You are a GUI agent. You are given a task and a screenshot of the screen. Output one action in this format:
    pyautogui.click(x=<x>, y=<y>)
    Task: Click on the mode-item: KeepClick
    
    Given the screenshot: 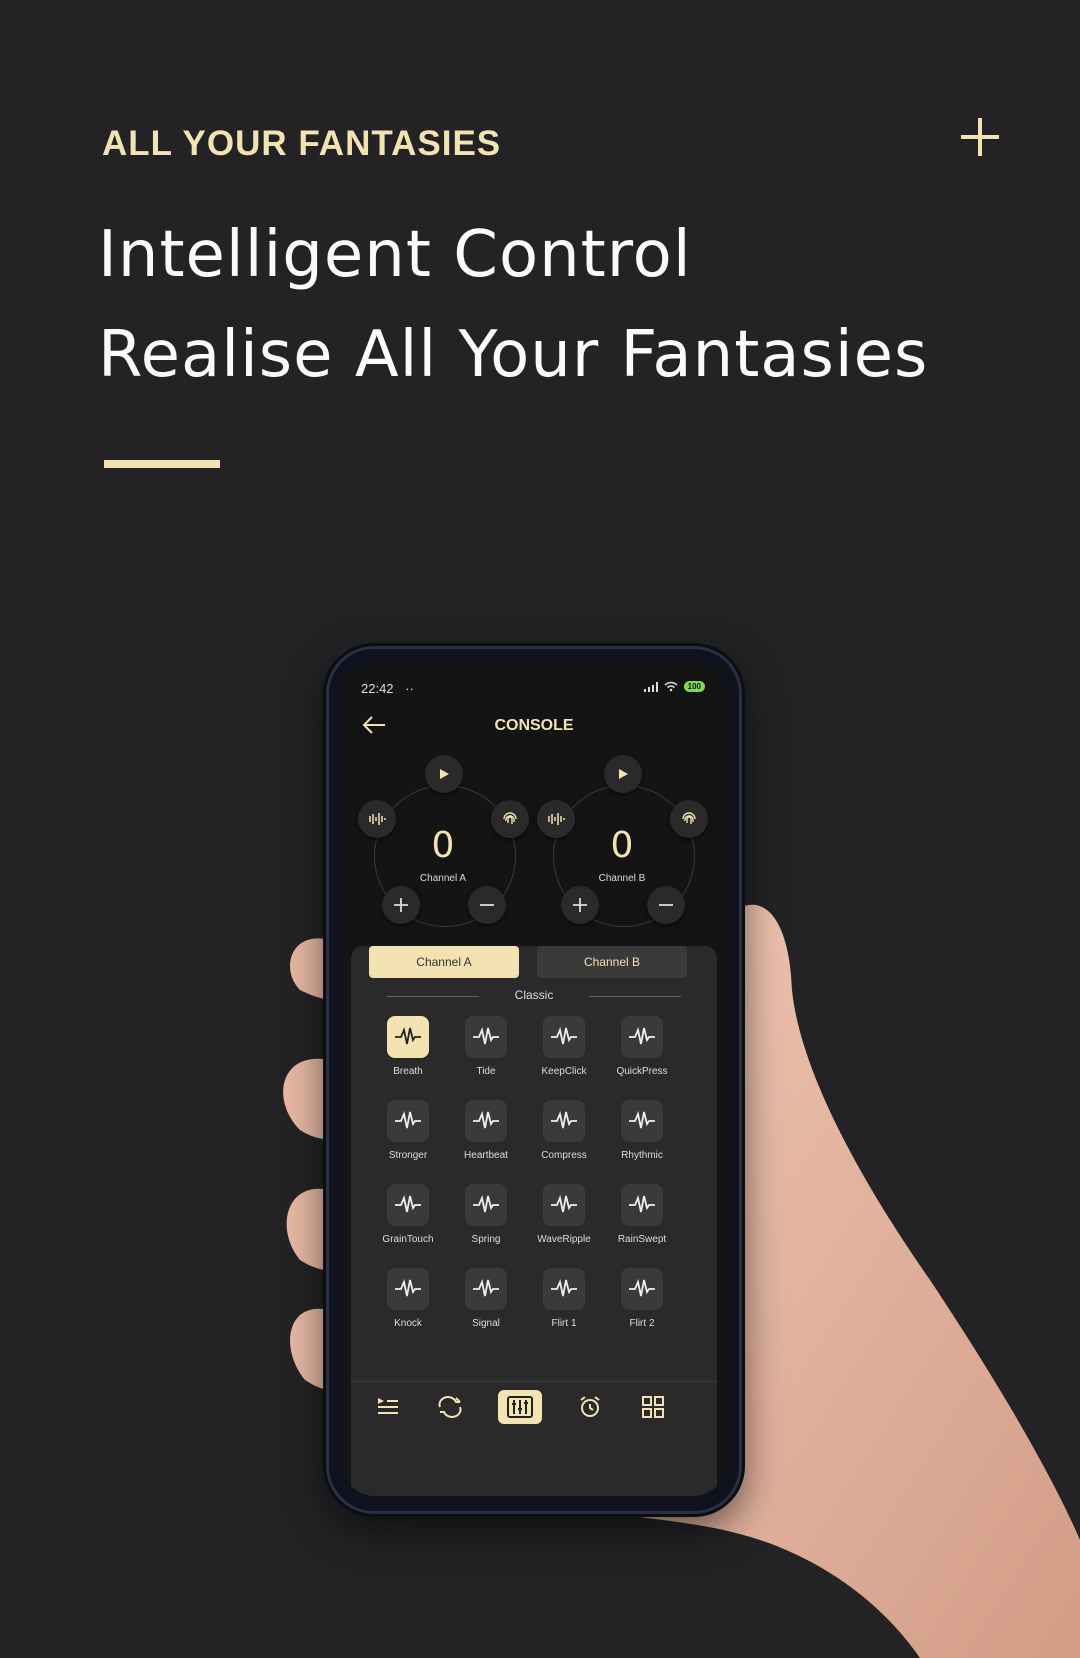 What is the action you would take?
    pyautogui.click(x=564, y=1056)
    